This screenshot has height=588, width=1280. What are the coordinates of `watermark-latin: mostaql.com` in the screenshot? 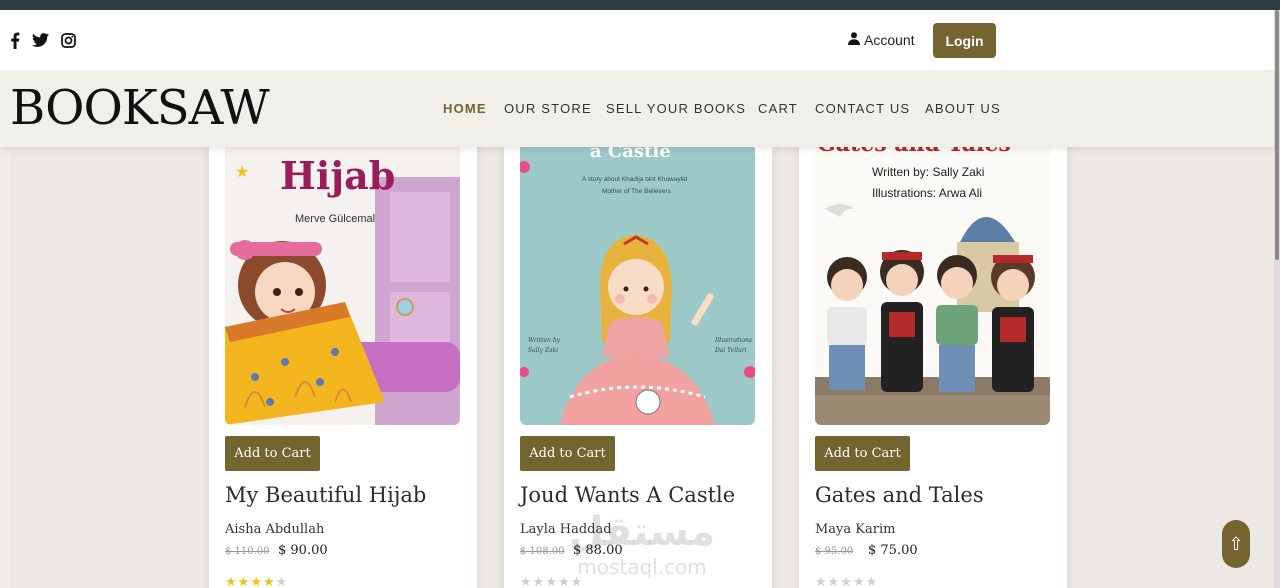 It's located at (642, 567).